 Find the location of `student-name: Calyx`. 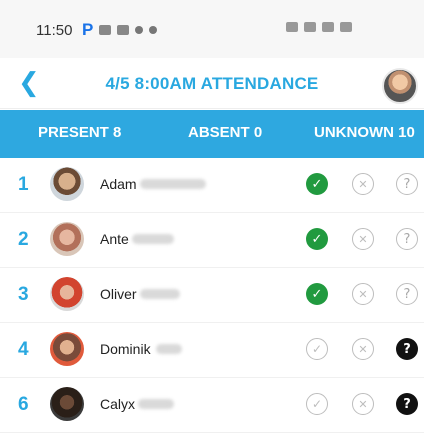

student-name: Calyx is located at coordinates (118, 404).